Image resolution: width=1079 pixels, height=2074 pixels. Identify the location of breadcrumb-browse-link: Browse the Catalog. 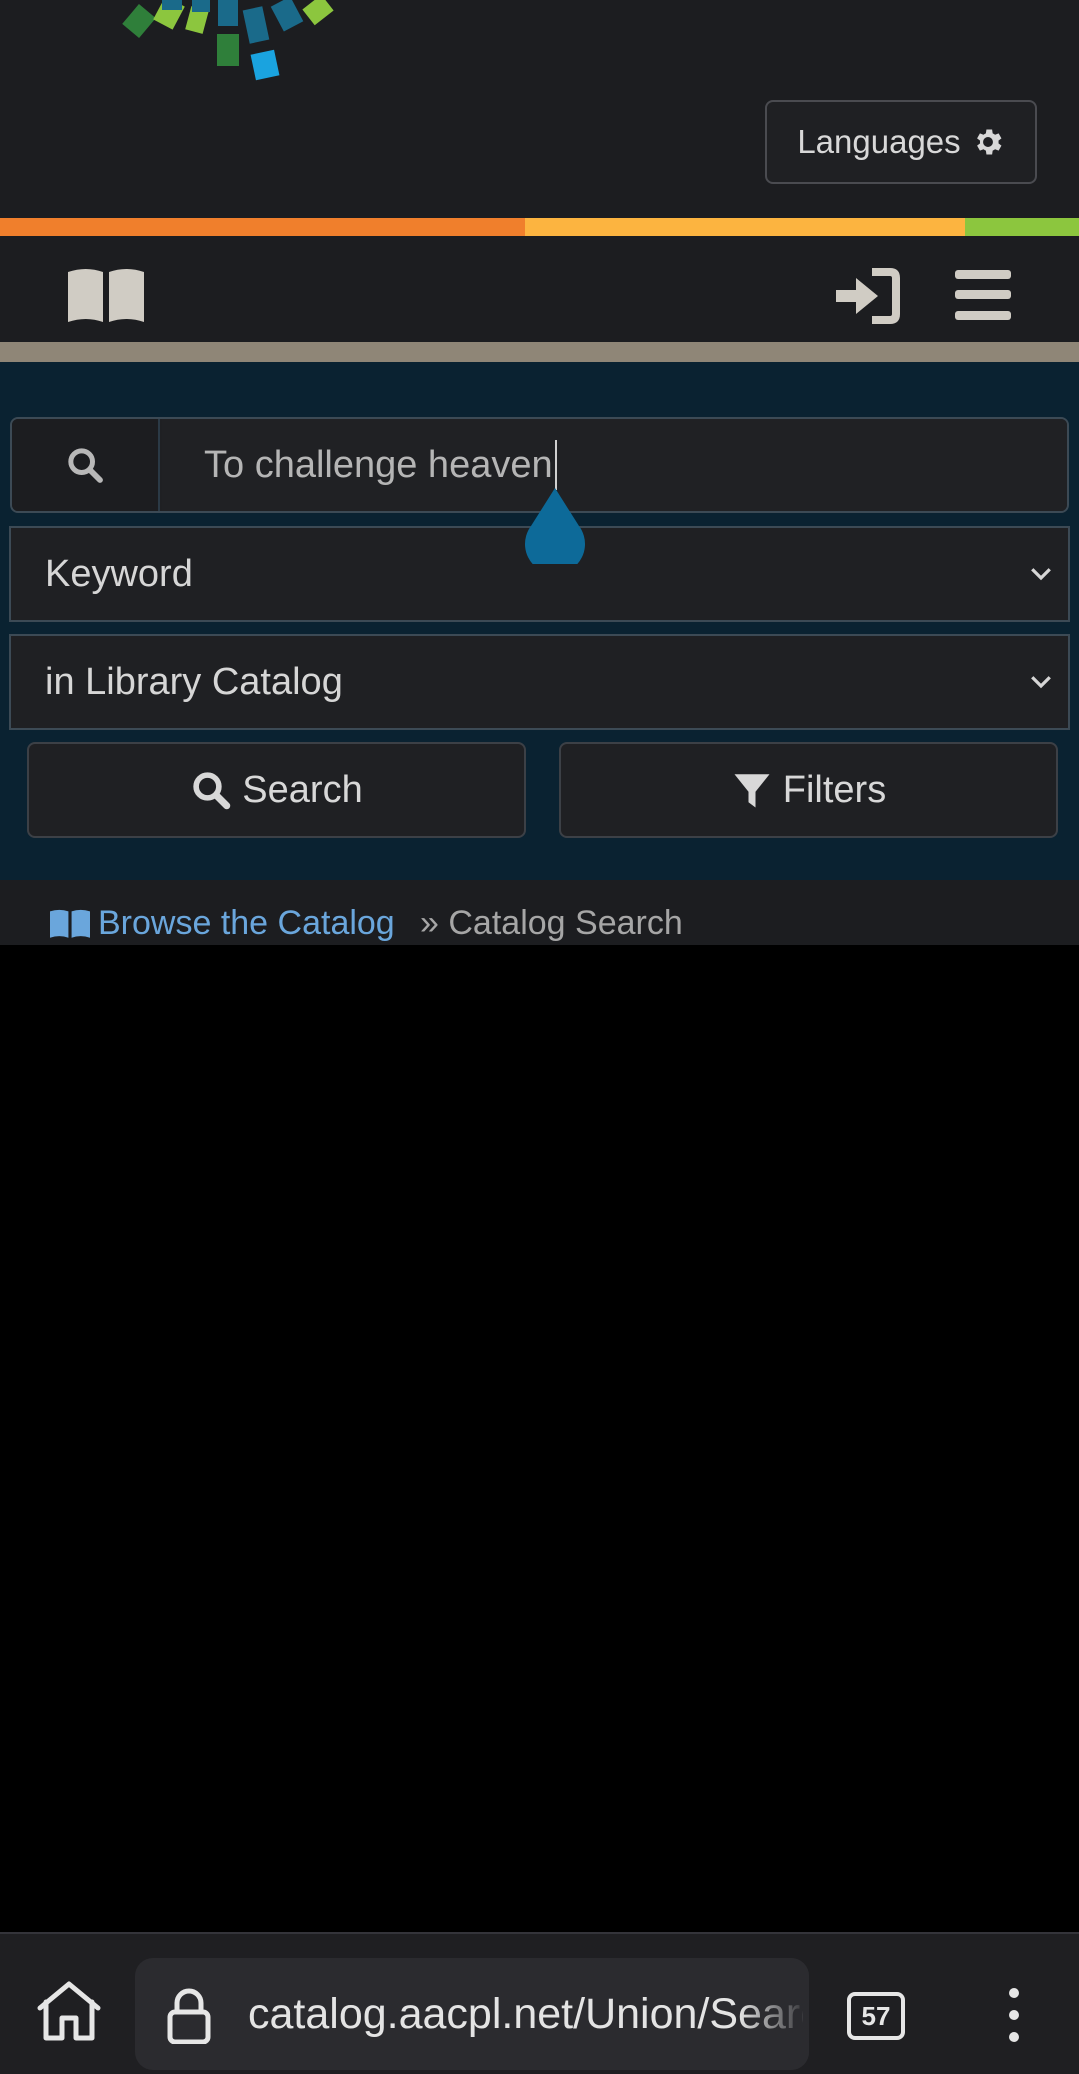
(222, 923).